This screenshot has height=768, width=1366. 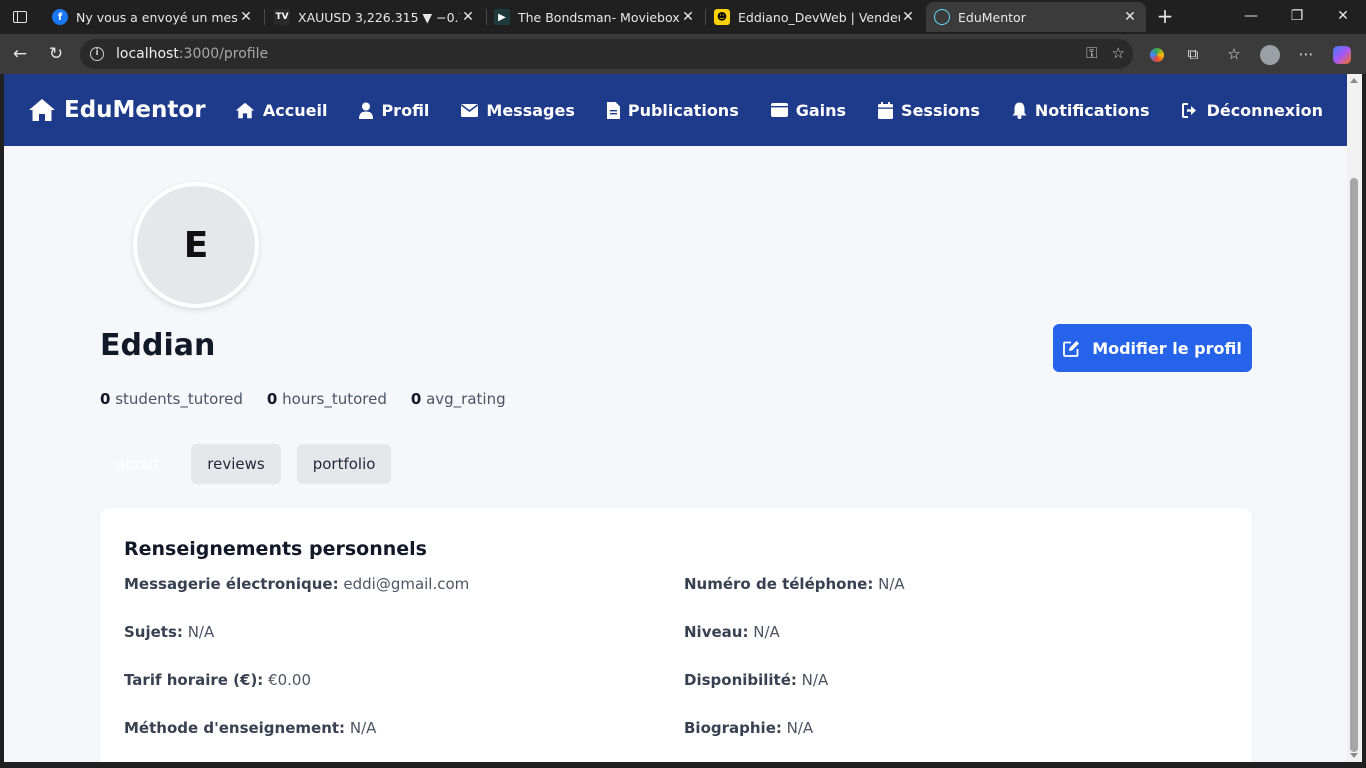 I want to click on copilot-icon, so click(x=1342, y=54).